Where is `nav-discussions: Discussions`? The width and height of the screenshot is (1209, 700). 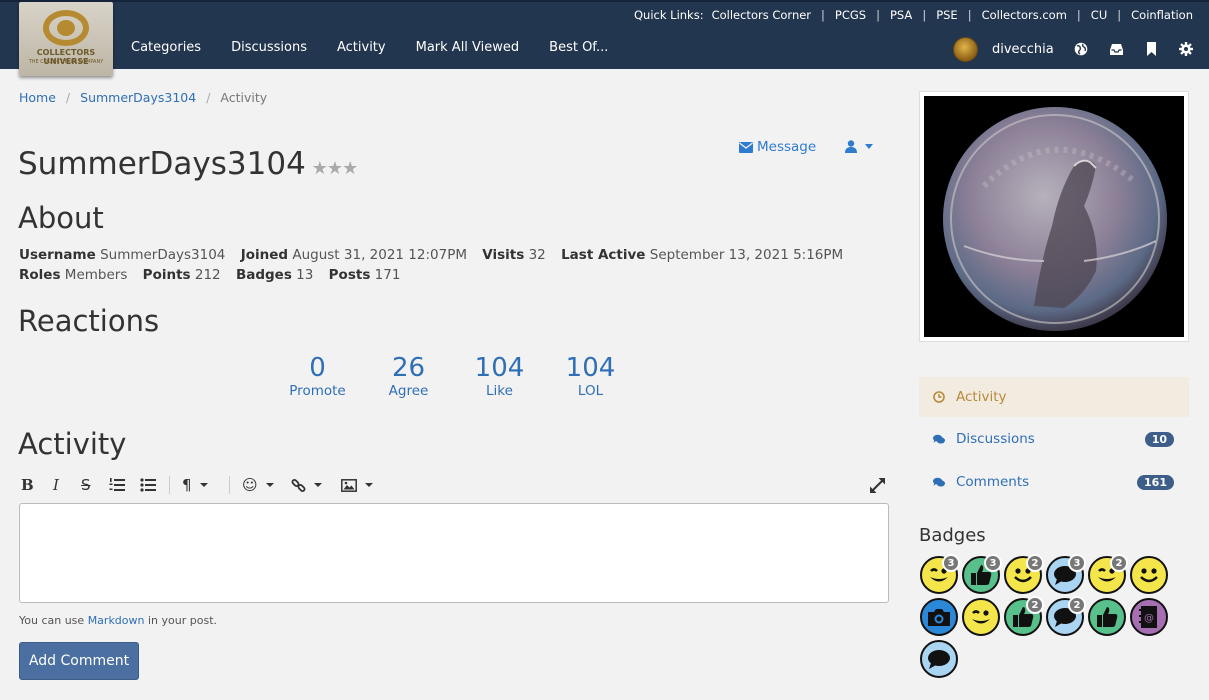
nav-discussions: Discussions is located at coordinates (269, 47).